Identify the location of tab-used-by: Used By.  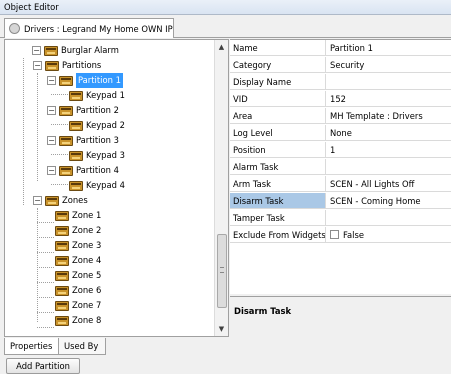
(82, 346).